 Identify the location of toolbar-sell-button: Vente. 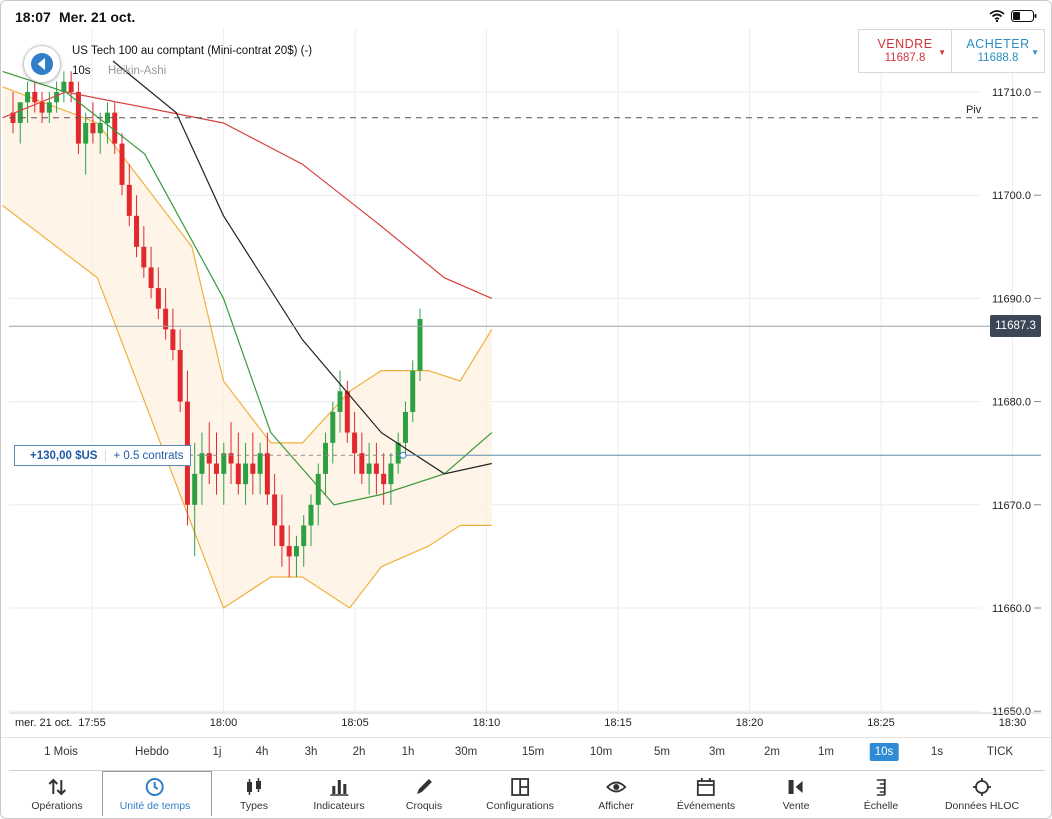
(796, 793).